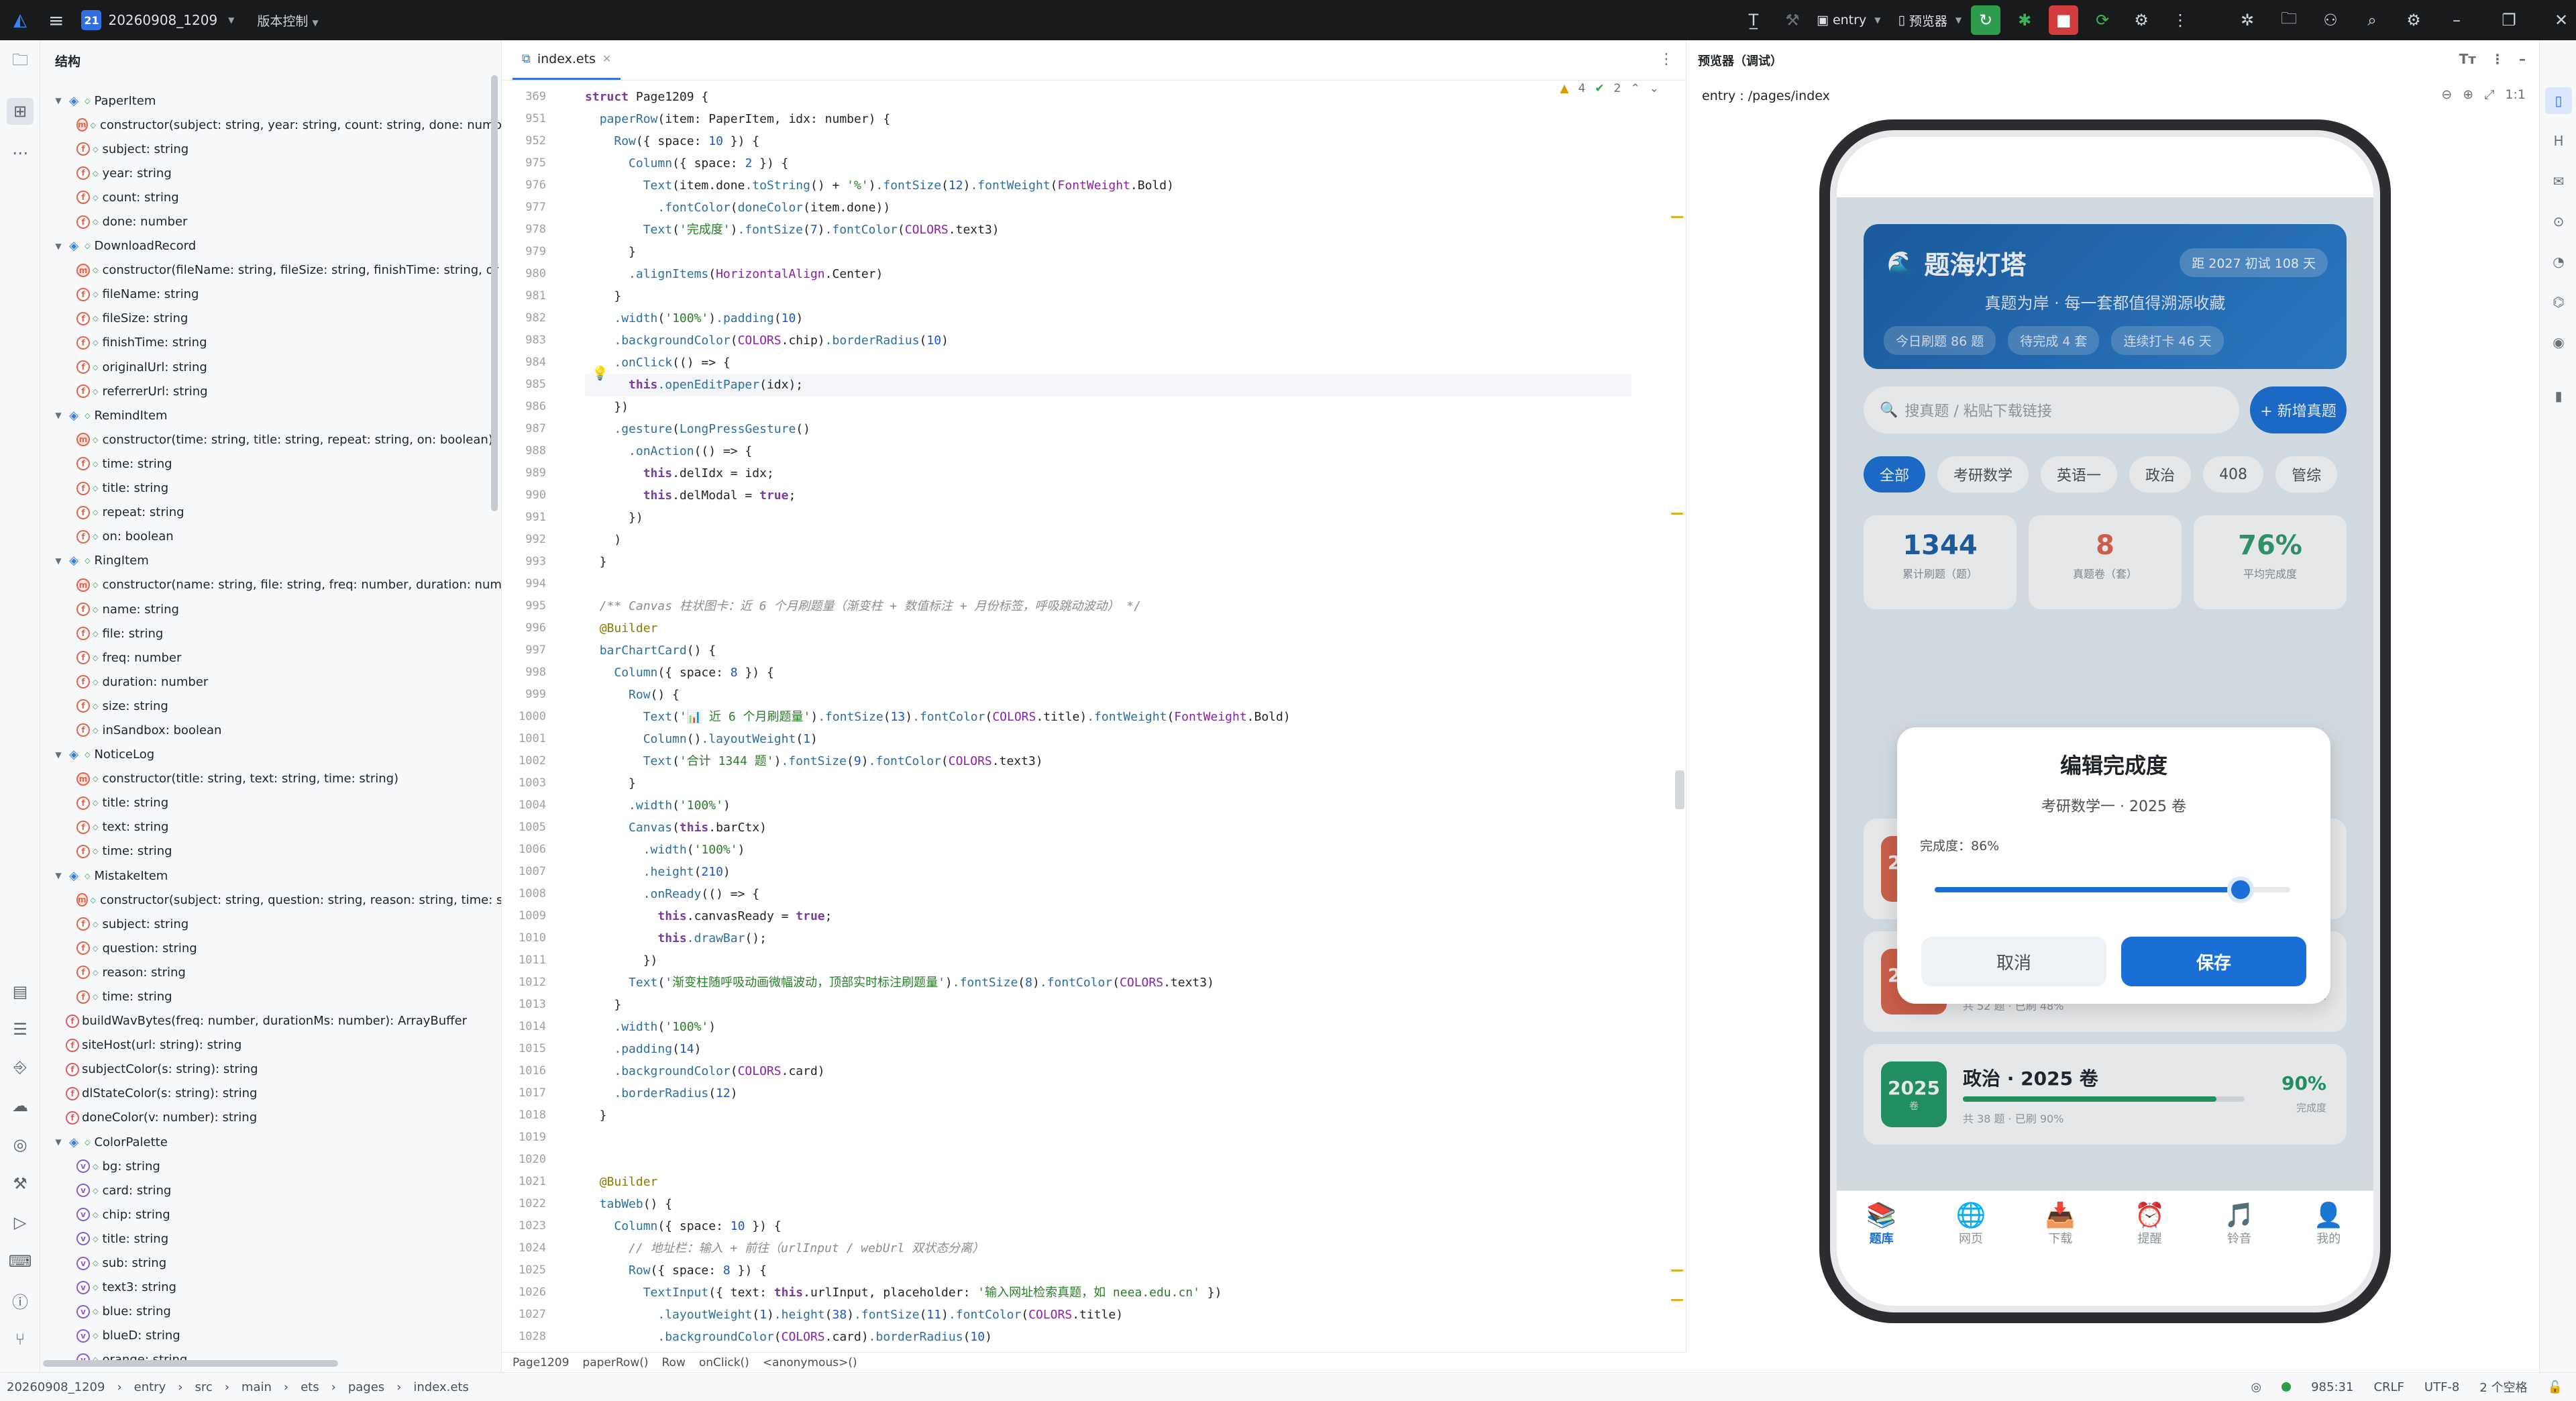  I want to click on close-window-icon: ✕, so click(2561, 20).